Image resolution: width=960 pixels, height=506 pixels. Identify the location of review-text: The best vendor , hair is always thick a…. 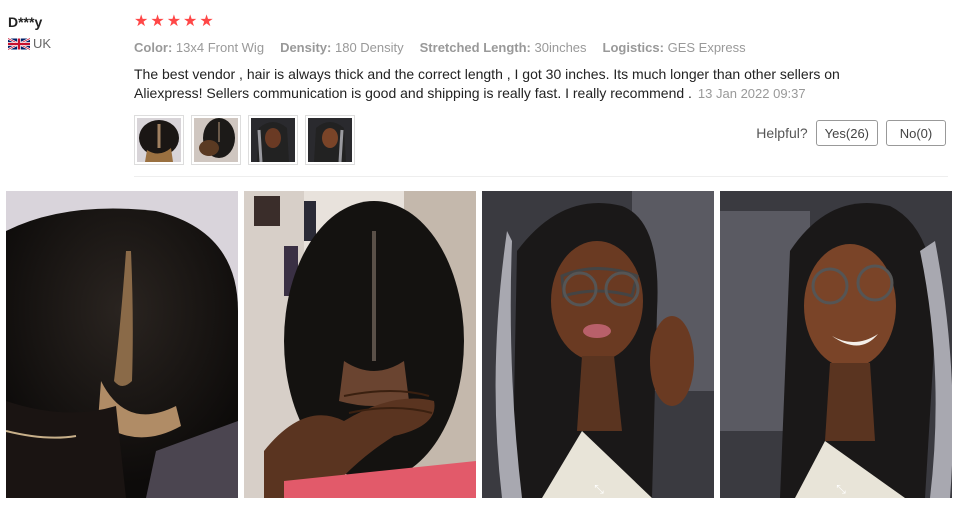
(504, 84).